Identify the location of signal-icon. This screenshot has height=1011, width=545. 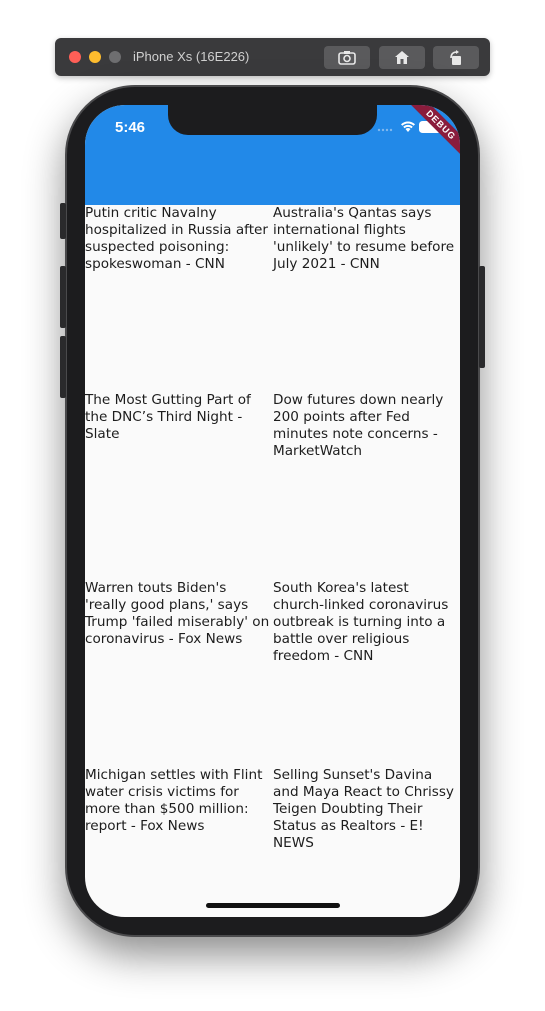
(385, 130).